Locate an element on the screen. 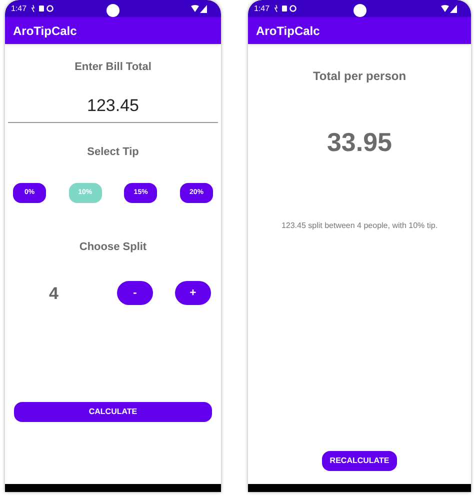 This screenshot has width=474, height=499. recalculate-button: RECALCULATE is located at coordinates (359, 461).